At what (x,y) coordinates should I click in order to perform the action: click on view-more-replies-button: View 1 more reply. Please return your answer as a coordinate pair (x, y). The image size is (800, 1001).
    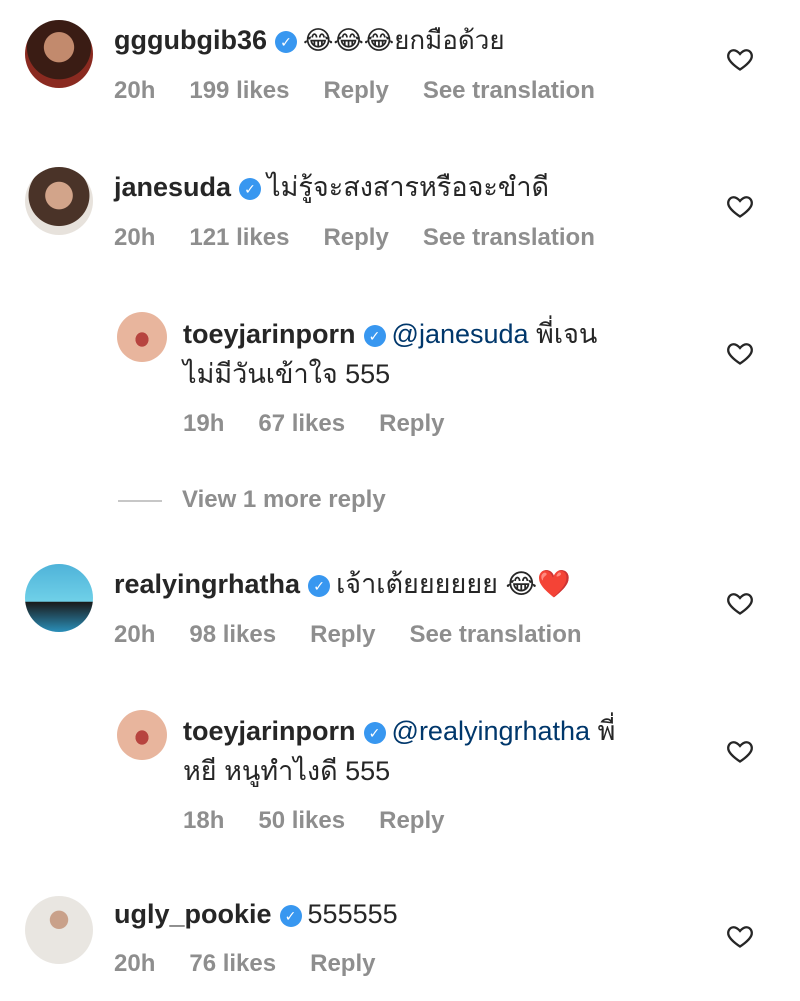
    Looking at the image, I should click on (252, 500).